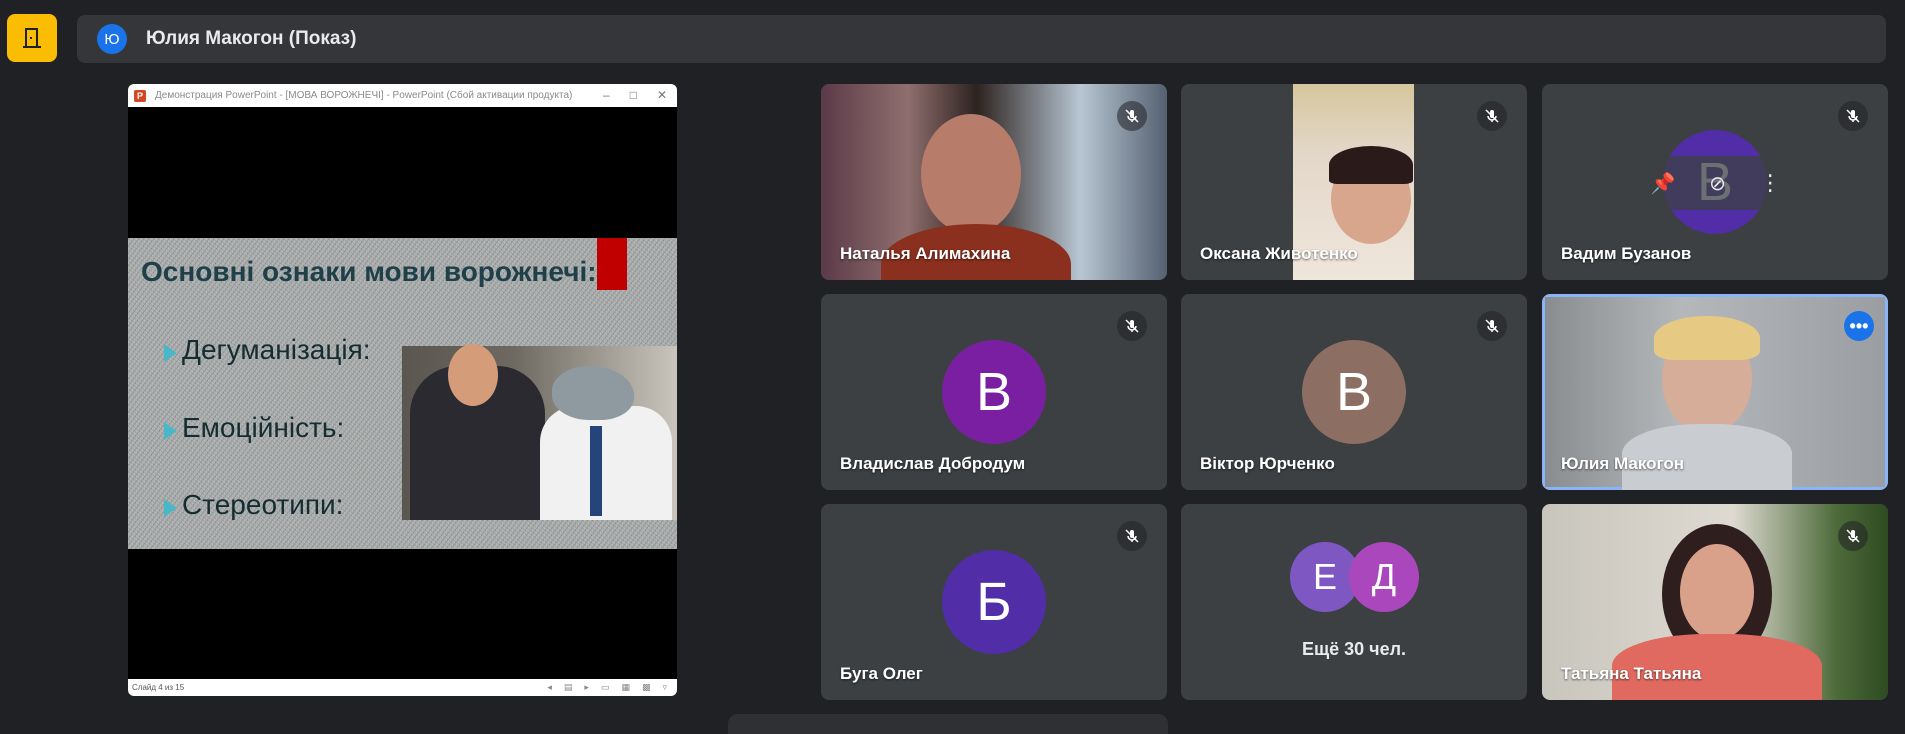 The height and width of the screenshot is (734, 1905). Describe the element at coordinates (1354, 182) in the screenshot. I see `participant-tile: Оксана Животенко` at that location.